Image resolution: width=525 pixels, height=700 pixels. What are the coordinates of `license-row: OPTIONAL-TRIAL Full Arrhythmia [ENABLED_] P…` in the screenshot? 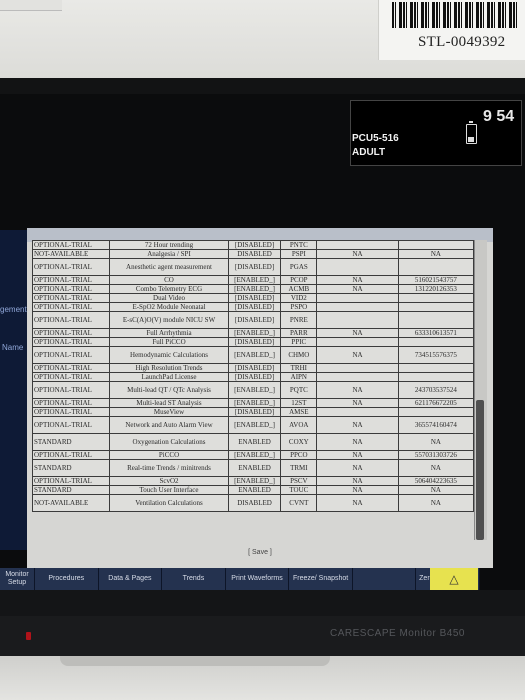 It's located at (253, 333).